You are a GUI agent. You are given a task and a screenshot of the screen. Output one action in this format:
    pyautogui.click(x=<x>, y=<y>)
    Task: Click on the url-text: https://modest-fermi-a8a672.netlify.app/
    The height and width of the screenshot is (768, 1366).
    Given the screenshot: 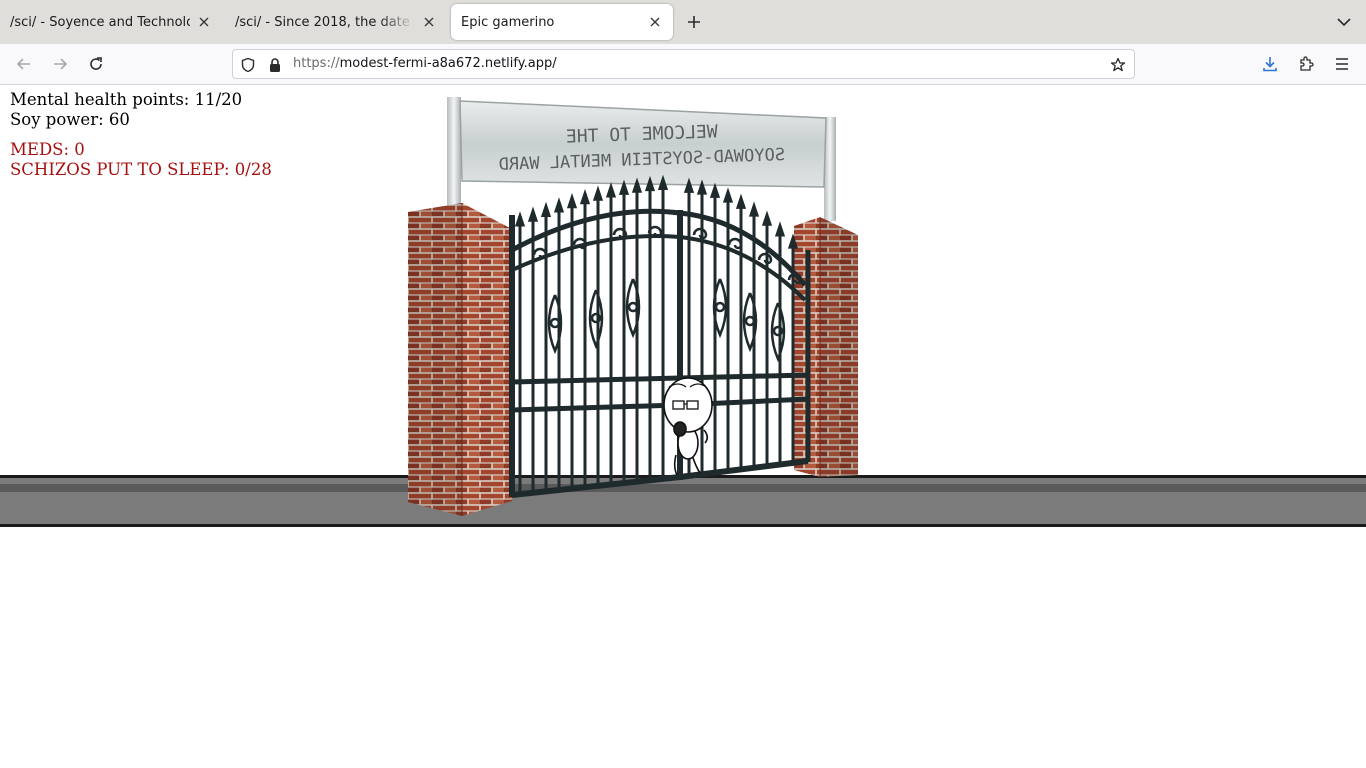 What is the action you would take?
    pyautogui.click(x=425, y=63)
    